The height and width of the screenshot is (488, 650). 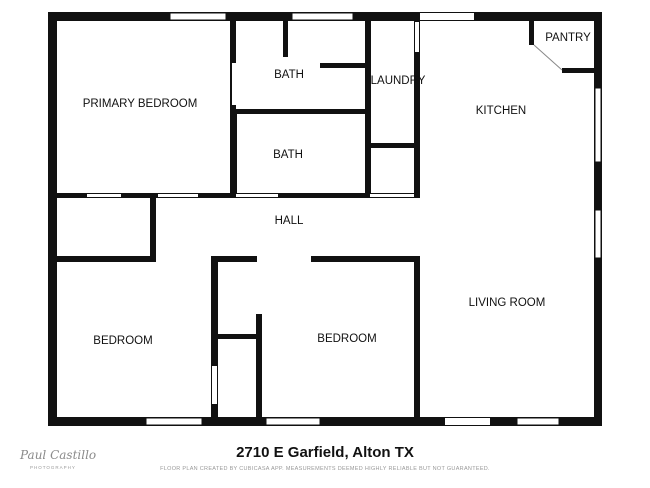 I want to click on window-living-south, so click(x=538, y=421).